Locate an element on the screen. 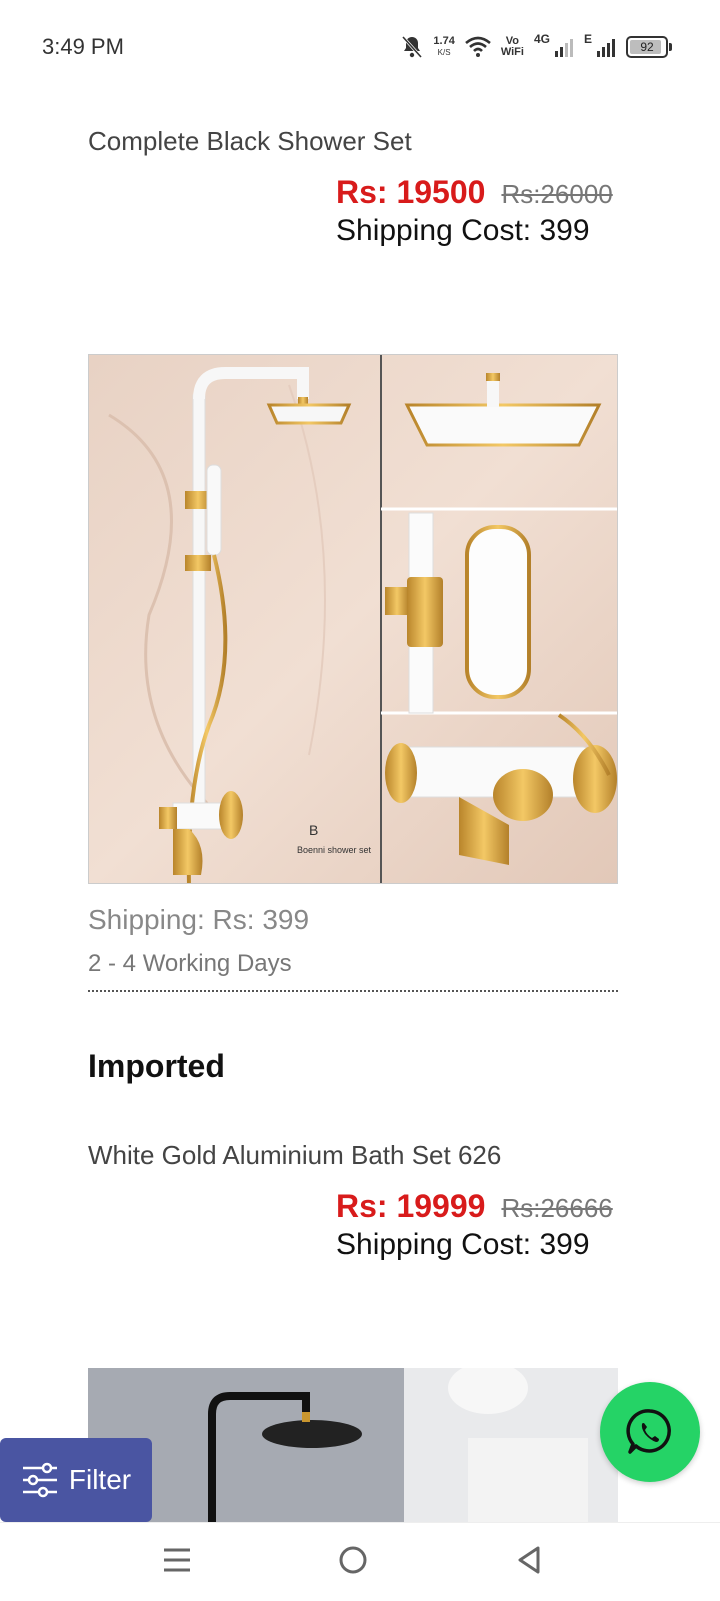 The image size is (720, 1601). menu-icon is located at coordinates (177, 1560).